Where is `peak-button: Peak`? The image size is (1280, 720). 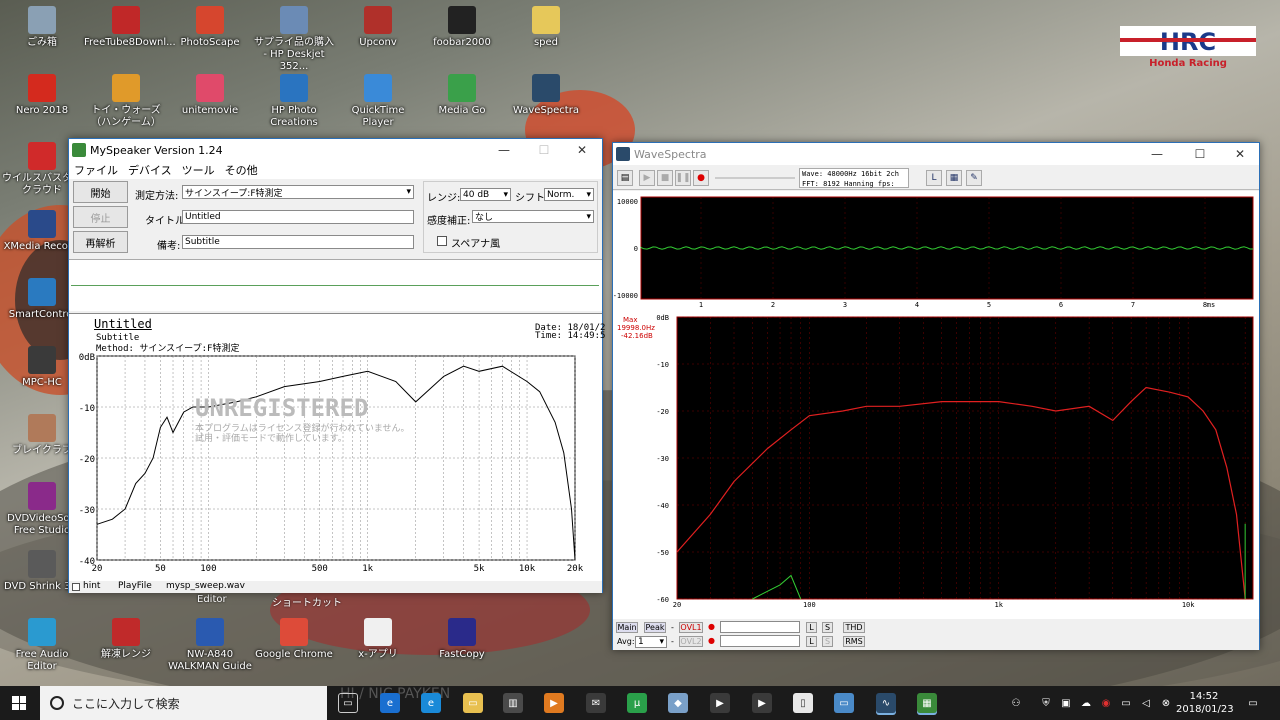 peak-button: Peak is located at coordinates (655, 627).